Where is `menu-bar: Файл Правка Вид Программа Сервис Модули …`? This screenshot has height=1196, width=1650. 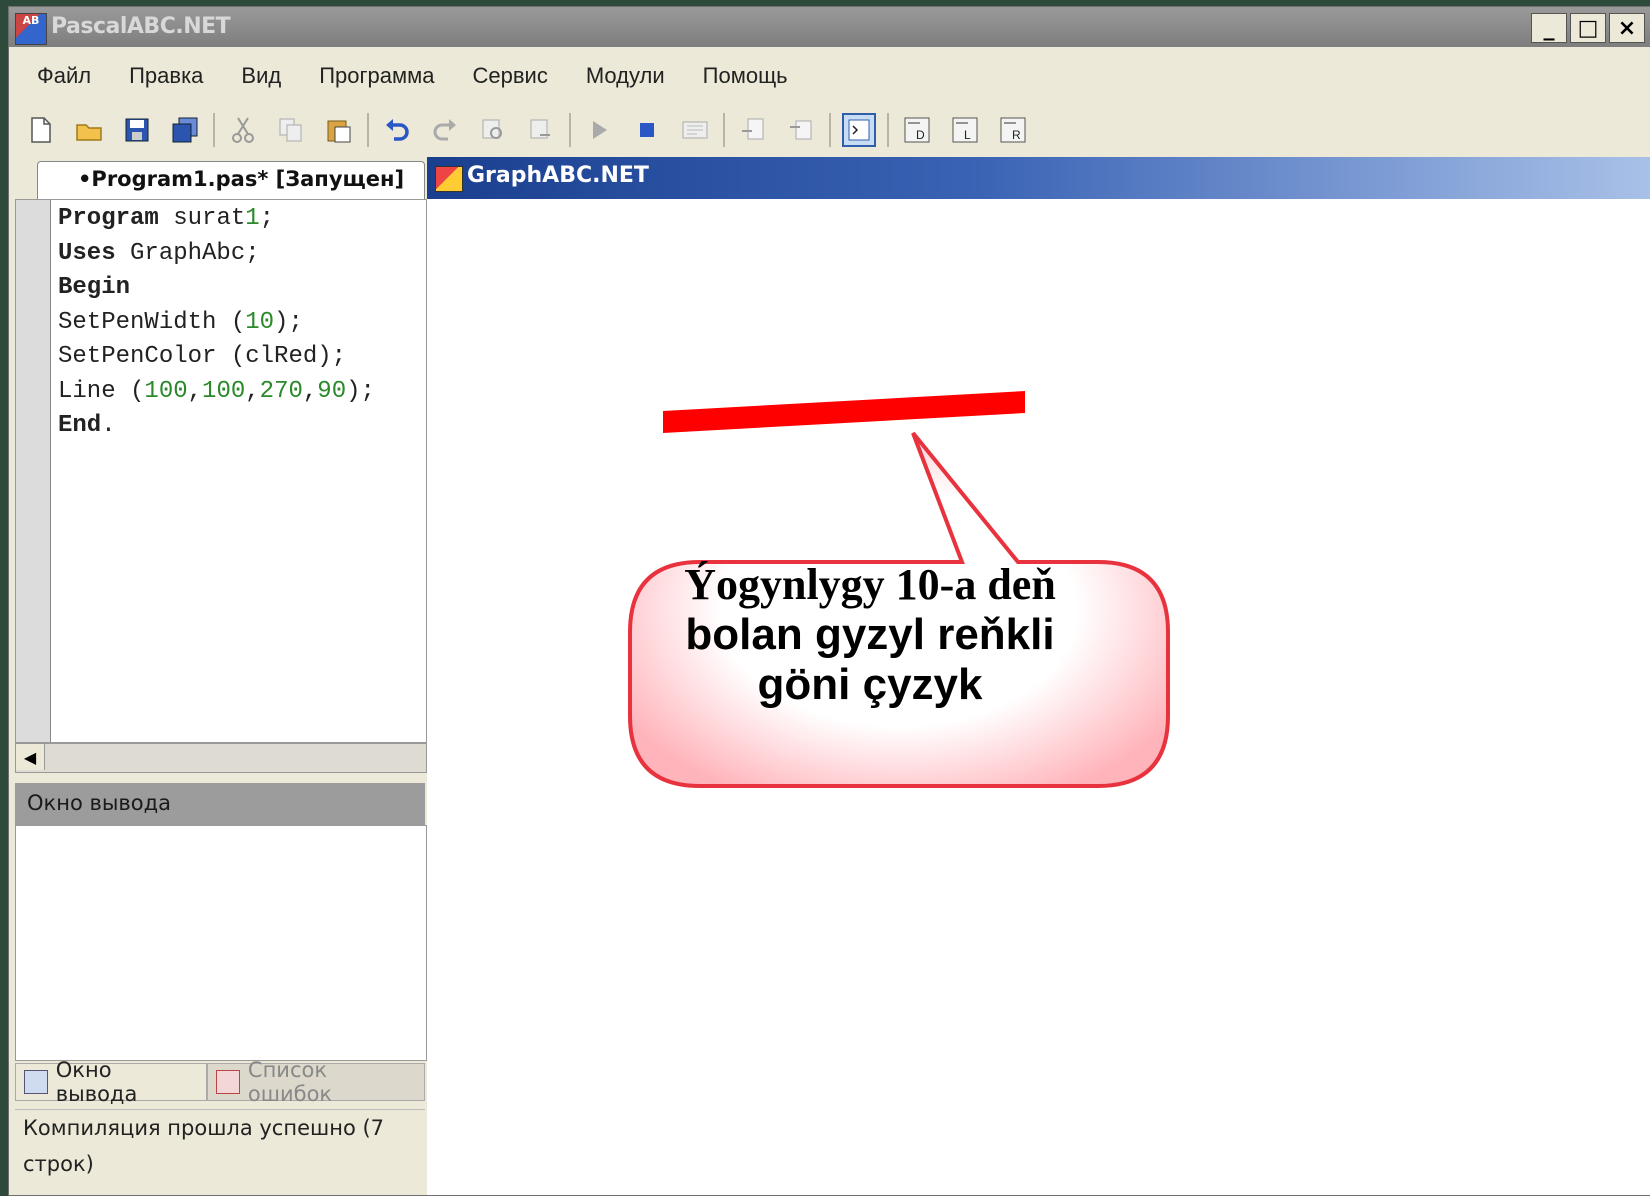 menu-bar: Файл Правка Вид Программа Сервис Модули … is located at coordinates (829, 76).